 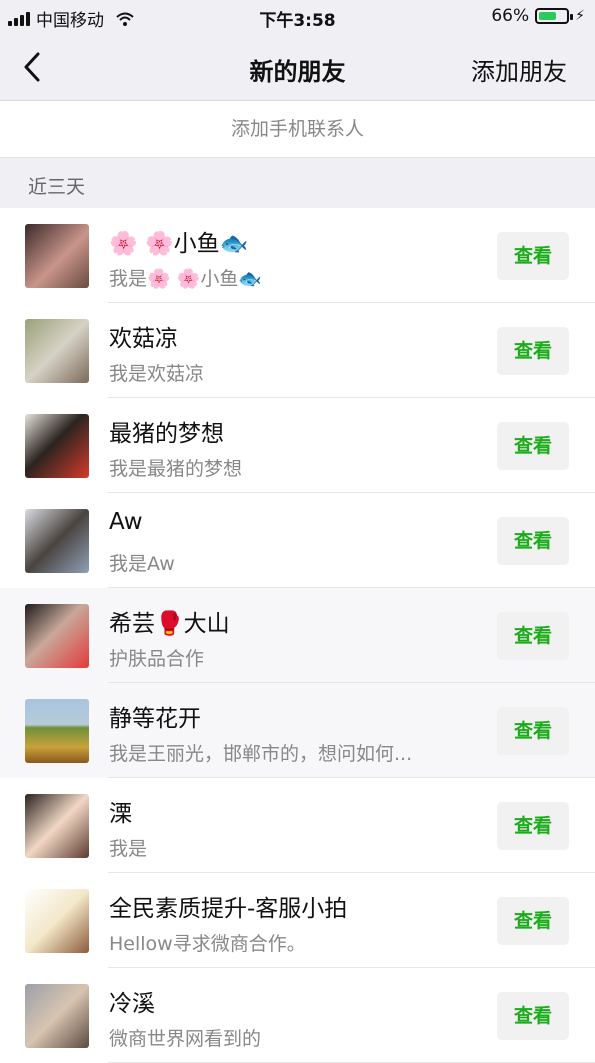 I want to click on section-header: 近三天, so click(x=297, y=183).